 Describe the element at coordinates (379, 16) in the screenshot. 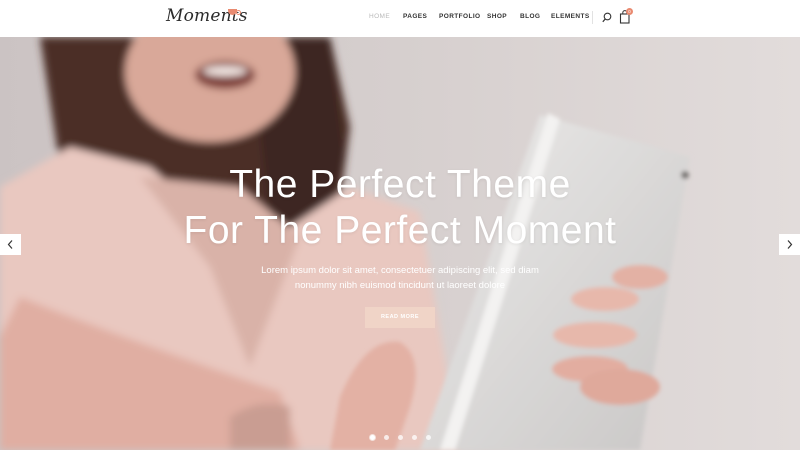

I see `nav-home: HOME` at that location.